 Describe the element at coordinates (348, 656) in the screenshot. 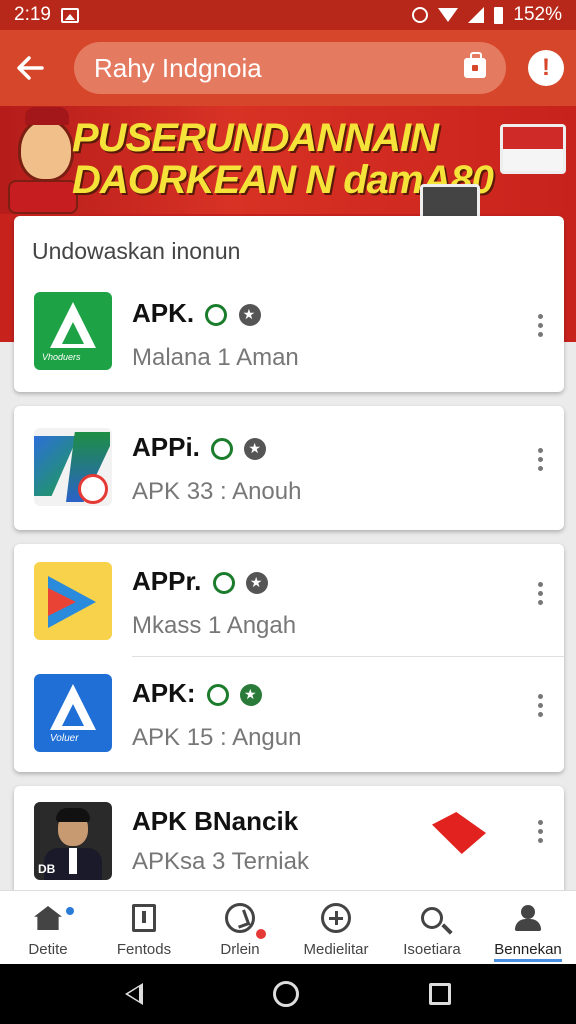

I see `divider` at that location.